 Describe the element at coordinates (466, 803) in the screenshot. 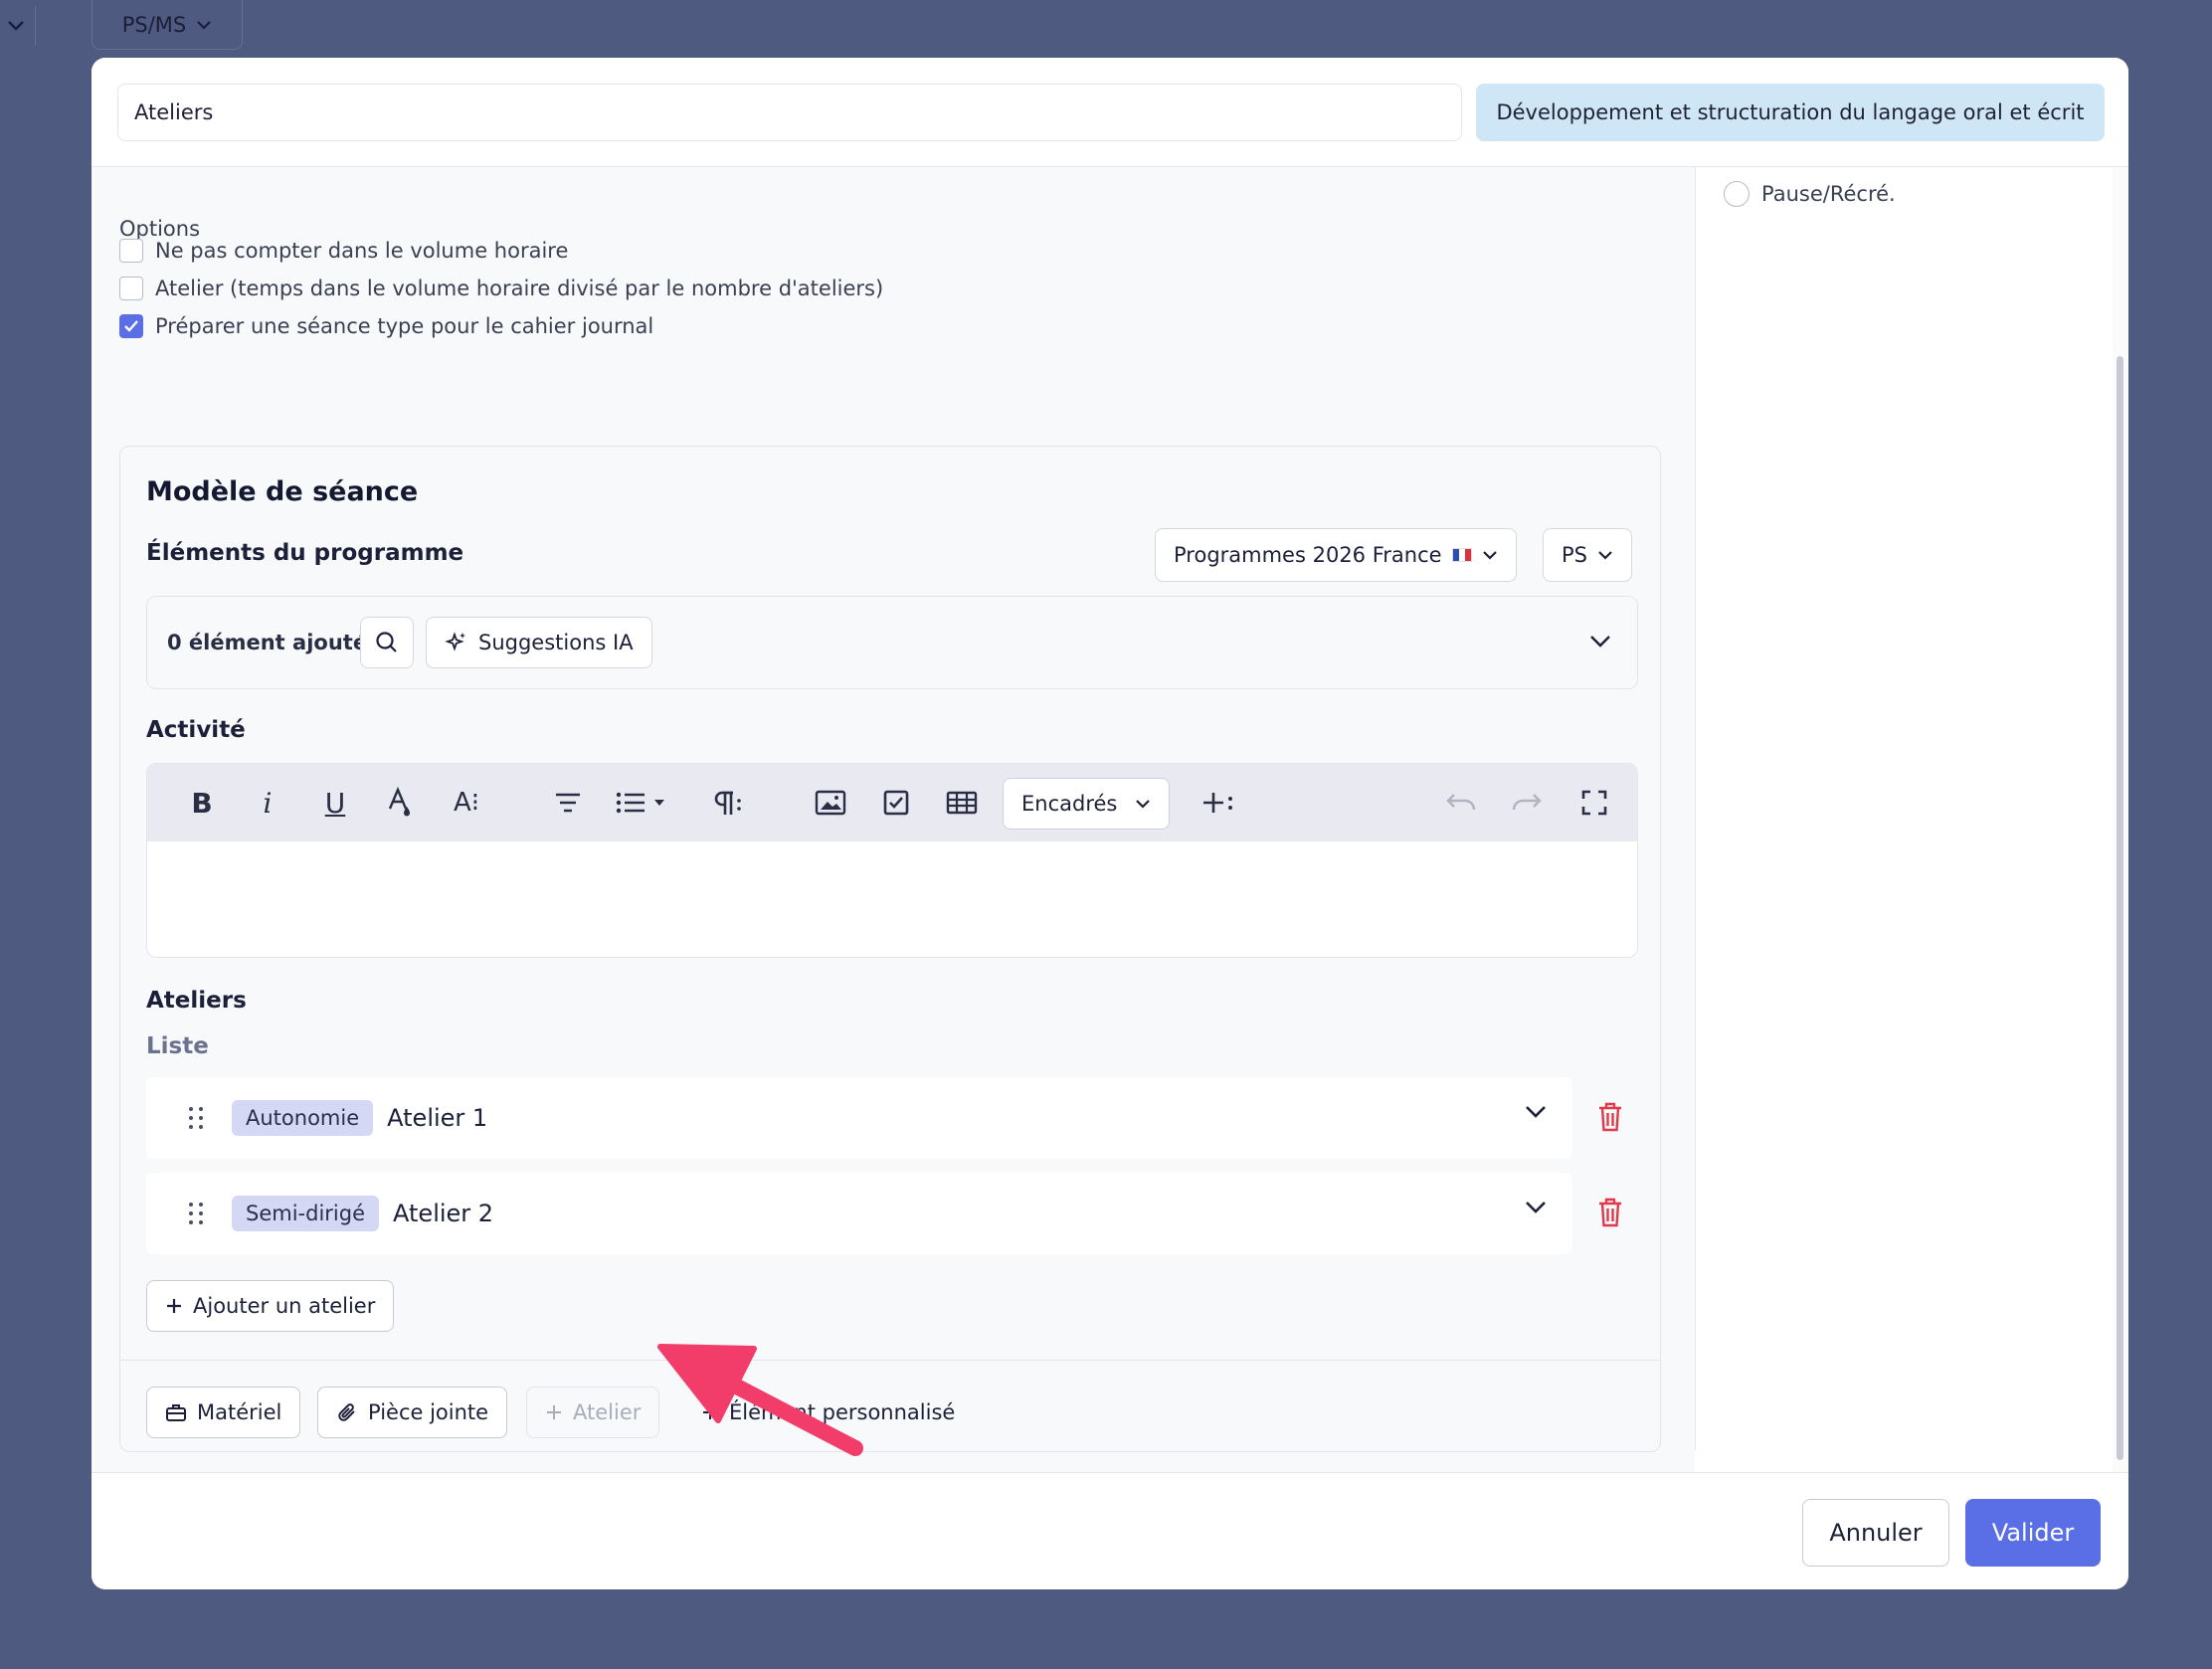

I see `font-size-button: A⁝` at that location.